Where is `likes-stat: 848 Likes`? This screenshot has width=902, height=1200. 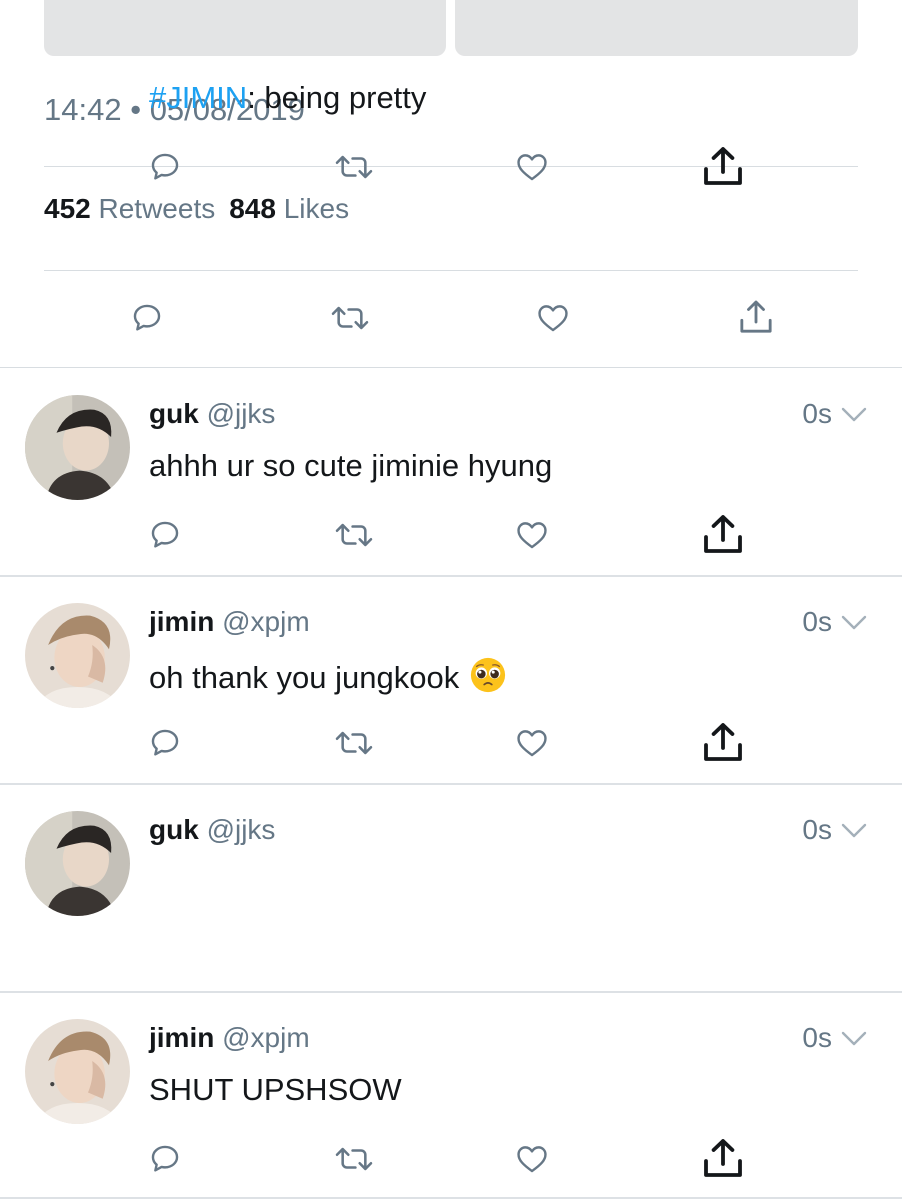 likes-stat: 848 Likes is located at coordinates (289, 208).